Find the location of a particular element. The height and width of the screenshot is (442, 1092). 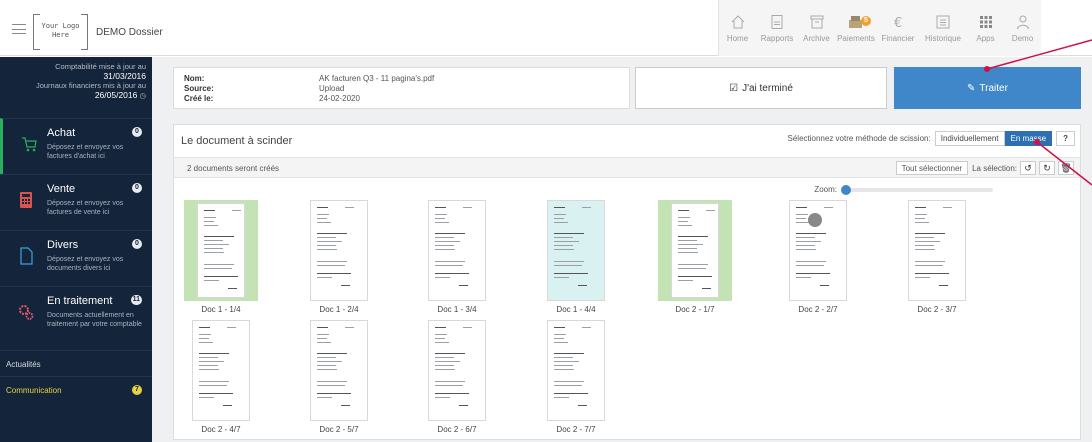

page-thumbnail: Doc 2 - 2/7 is located at coordinates (818, 257).